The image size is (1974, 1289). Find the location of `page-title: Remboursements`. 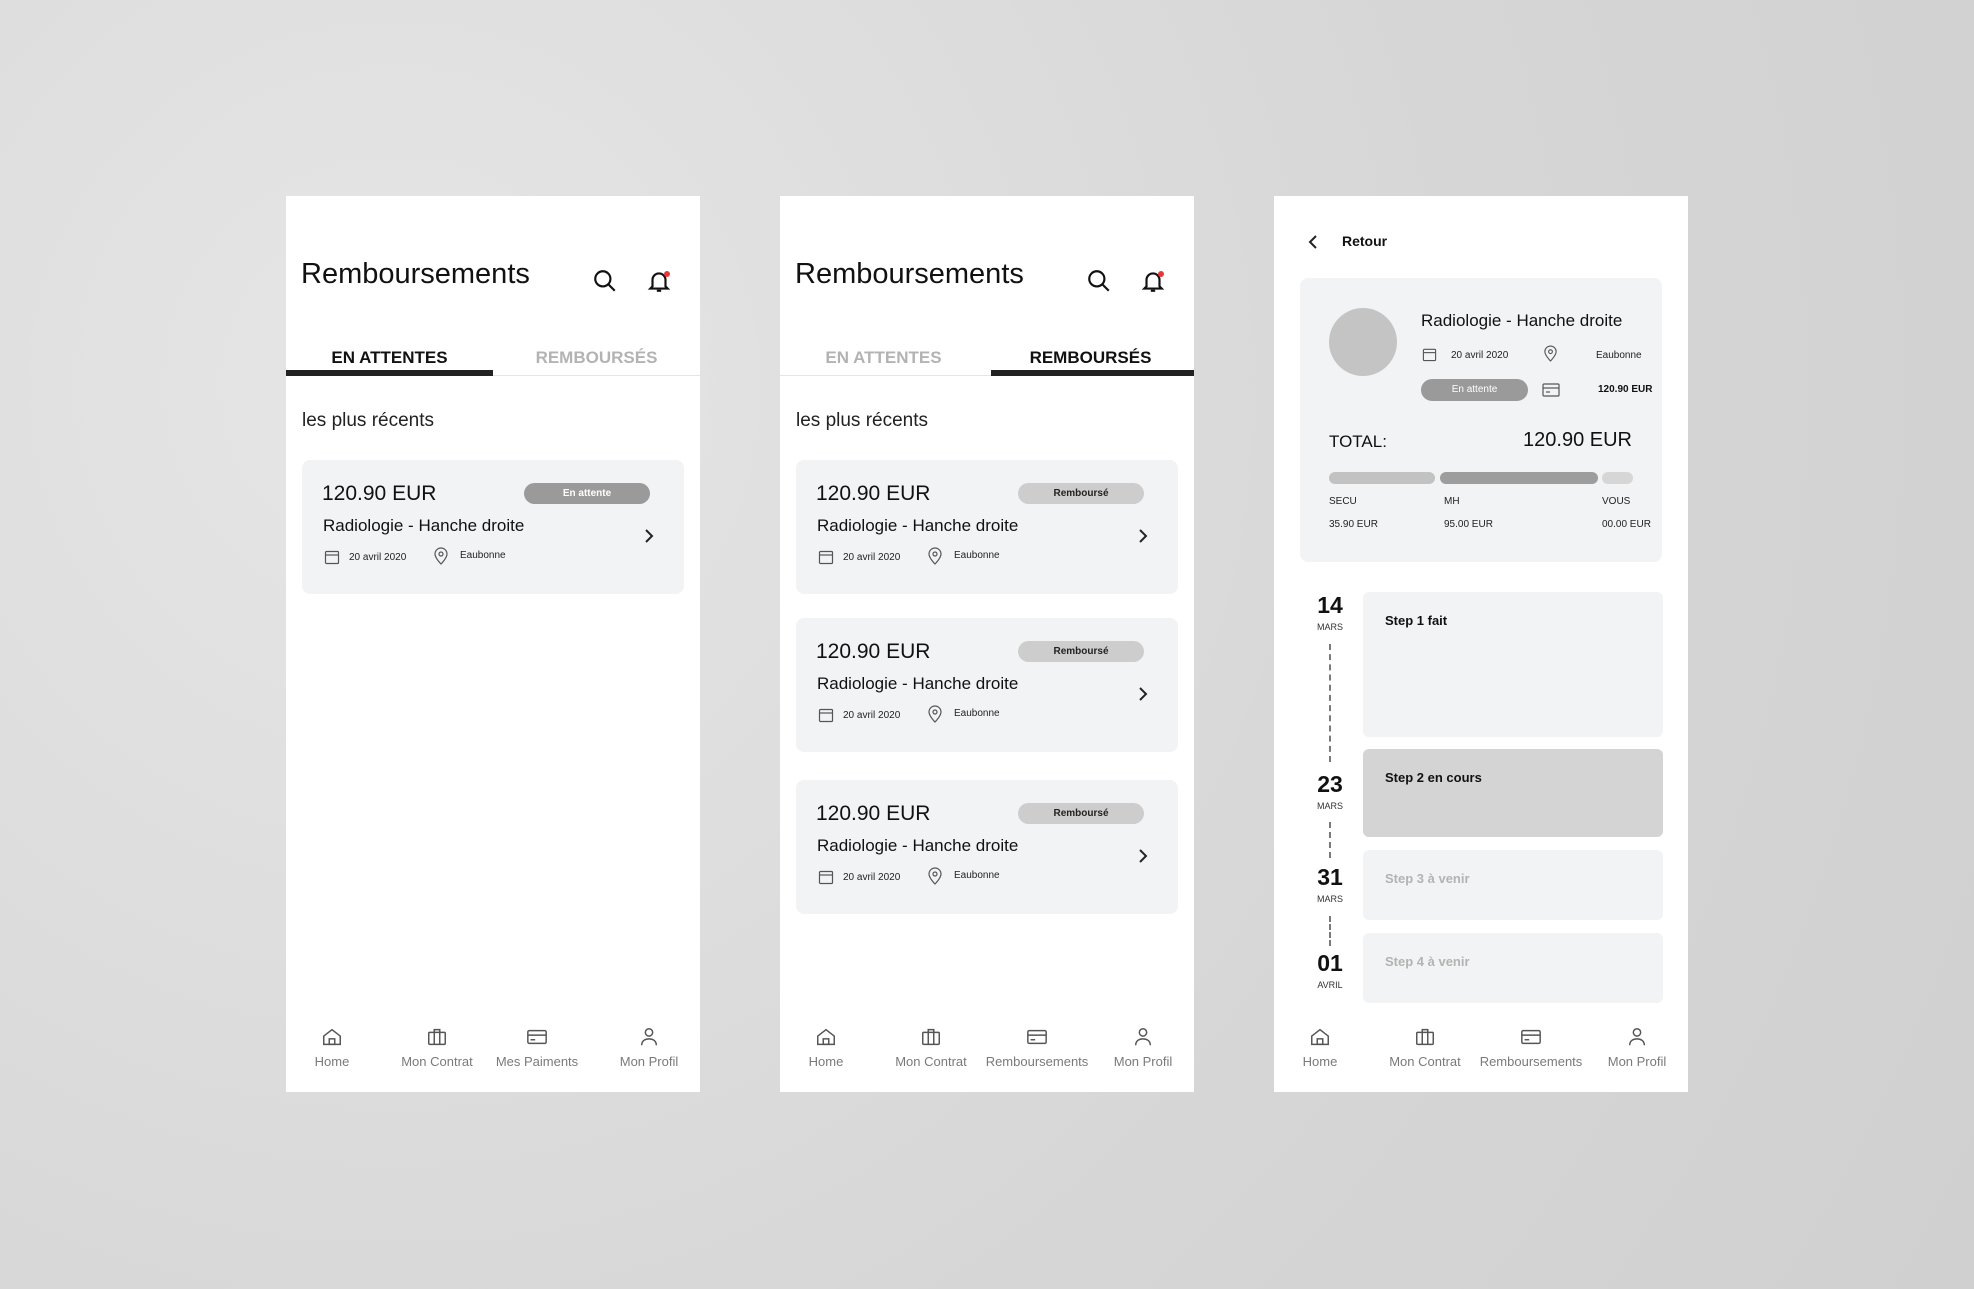

page-title: Remboursements is located at coordinates (415, 274).